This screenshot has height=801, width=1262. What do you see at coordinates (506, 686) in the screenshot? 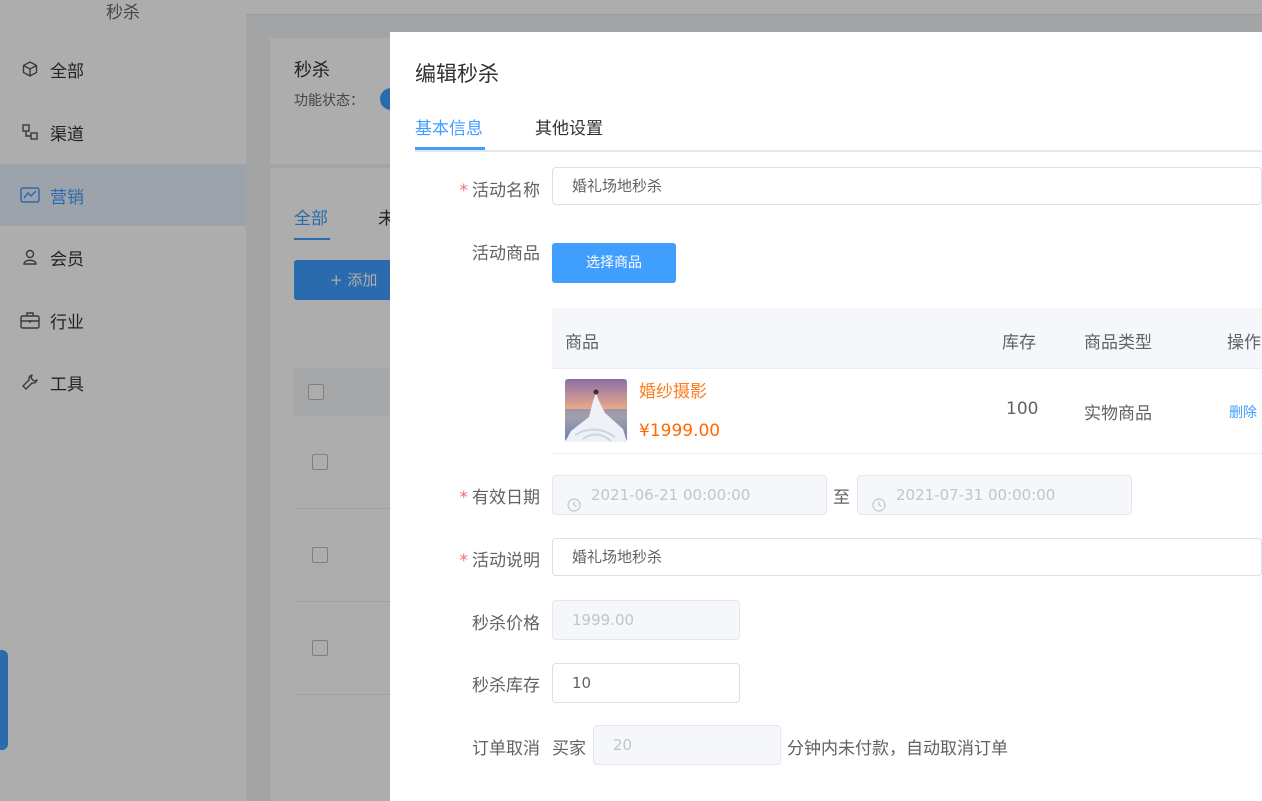
I see `seckill-stock-label: 秒杀库存` at bounding box center [506, 686].